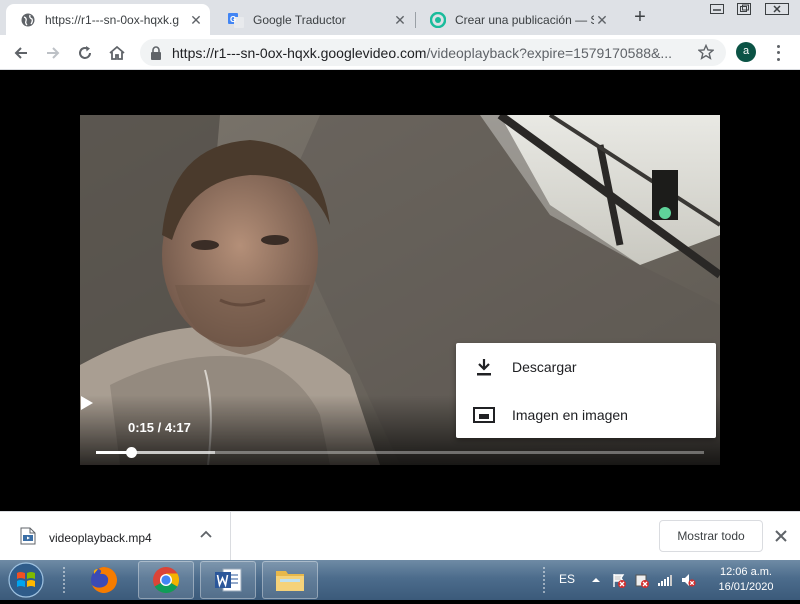  I want to click on security-tray-icon, so click(642, 580).